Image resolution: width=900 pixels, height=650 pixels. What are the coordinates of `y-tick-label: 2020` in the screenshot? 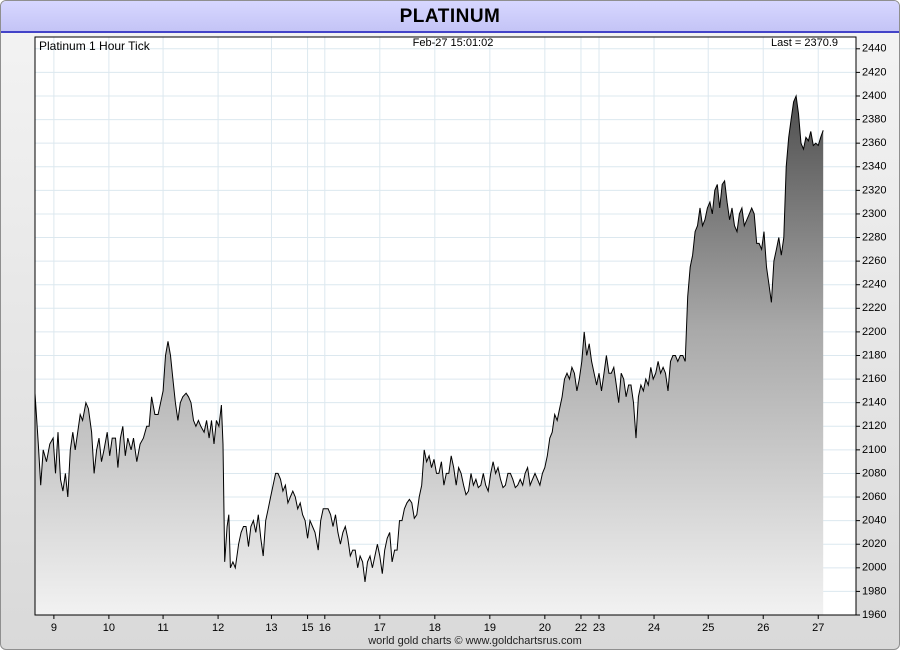 It's located at (874, 544).